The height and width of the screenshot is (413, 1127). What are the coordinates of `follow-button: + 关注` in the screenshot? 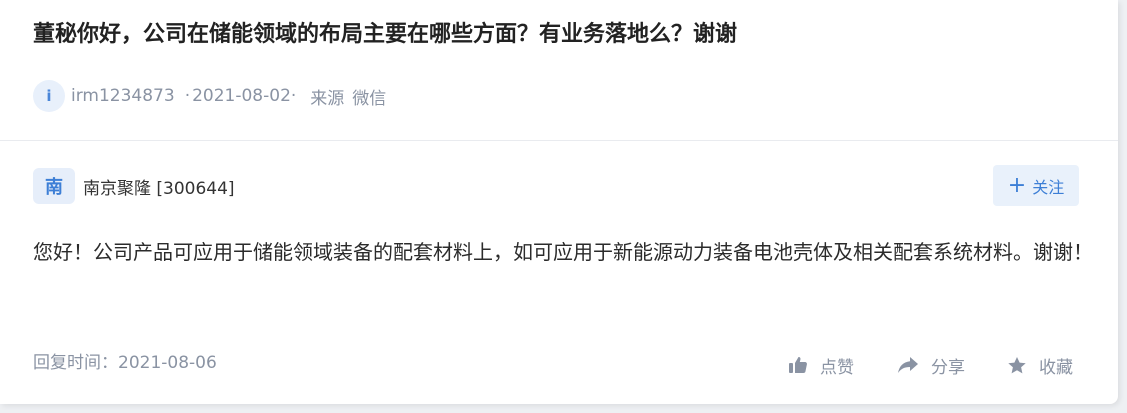 It's located at (1036, 185).